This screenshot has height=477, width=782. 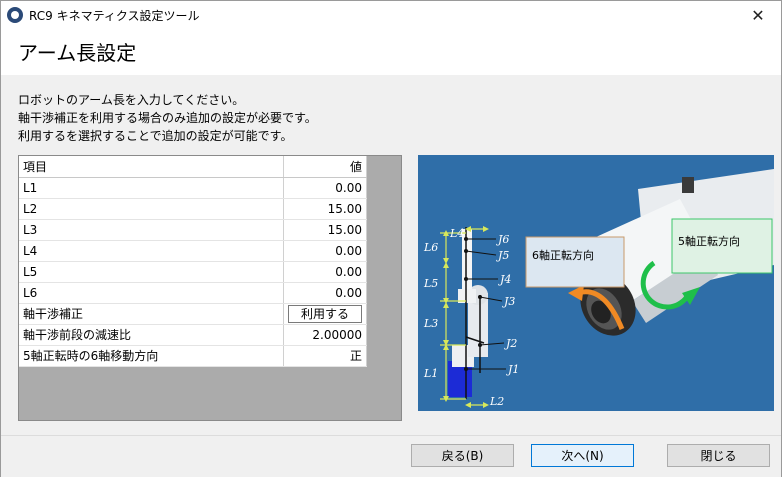 I want to click on table-row: 5軸正転時の6軸移動方向 正, so click(x=193, y=356).